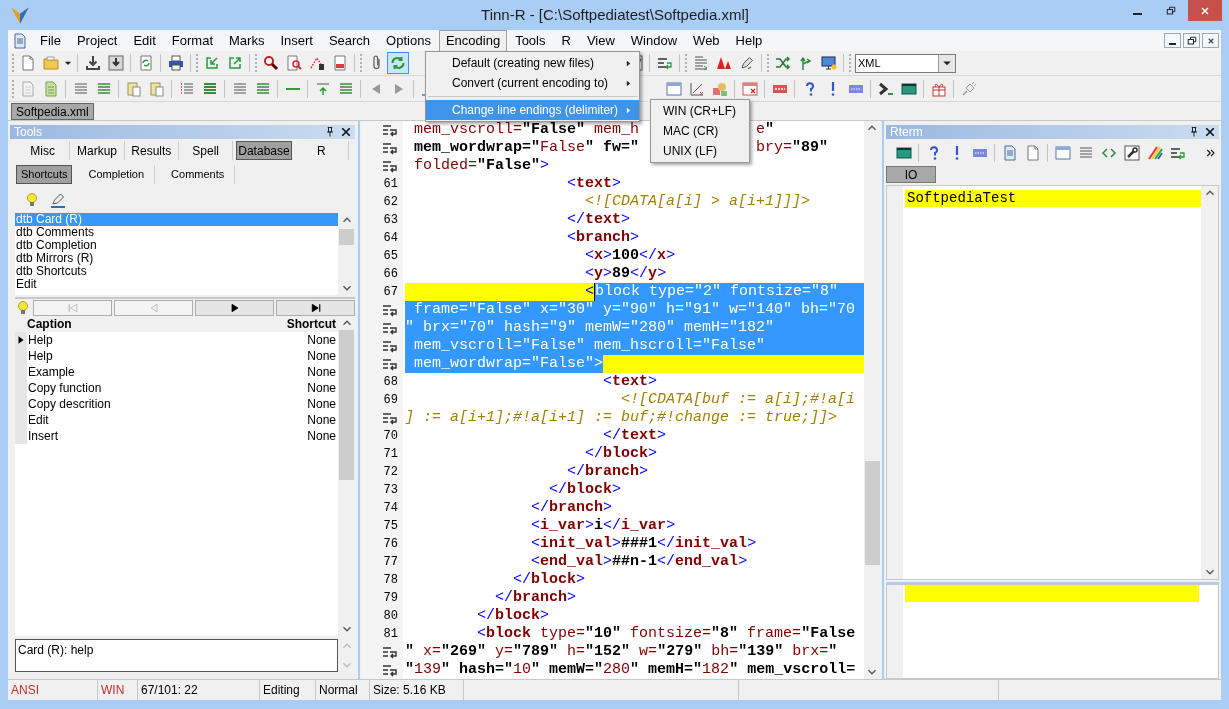 This screenshot has width=1229, height=709. I want to click on wrap-arrow-icon, so click(390, 346).